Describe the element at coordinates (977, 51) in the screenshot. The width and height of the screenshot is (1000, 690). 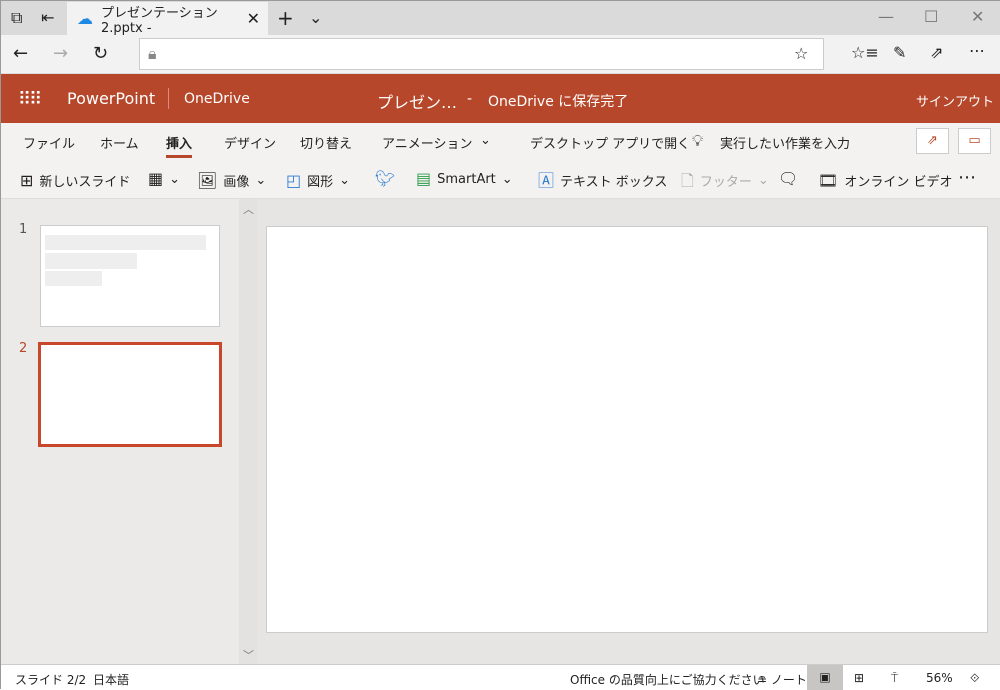
I see `more-icon: ⋯` at that location.